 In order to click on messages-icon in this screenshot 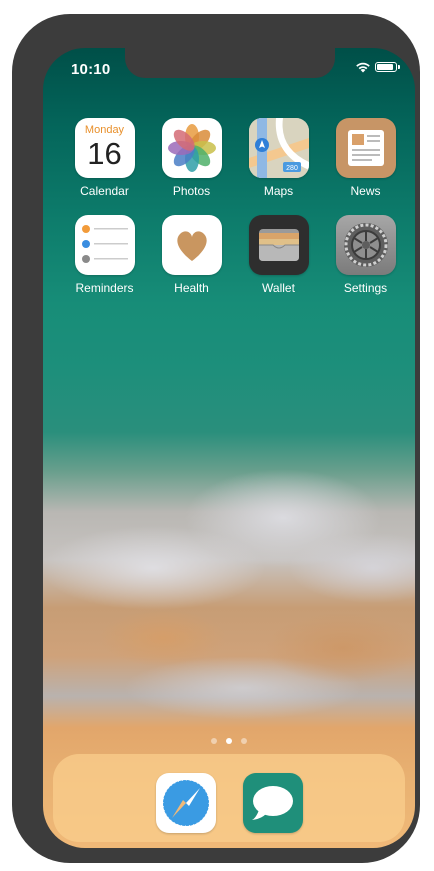, I will do `click(273, 803)`.